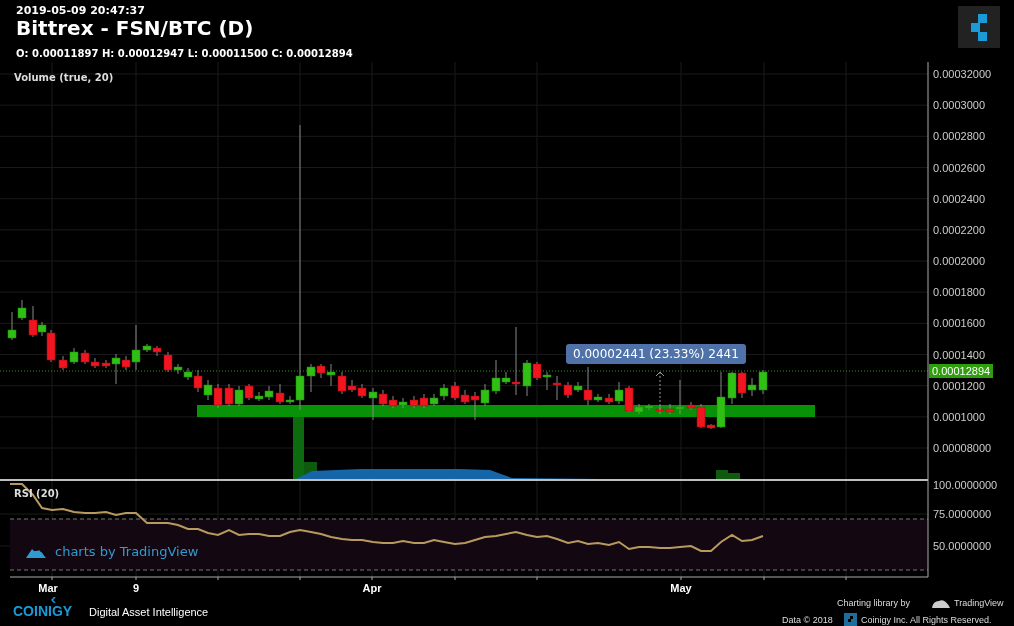 Image resolution: width=1014 pixels, height=626 pixels. What do you see at coordinates (43, 611) in the screenshot?
I see `brand-logo: COINIGY` at bounding box center [43, 611].